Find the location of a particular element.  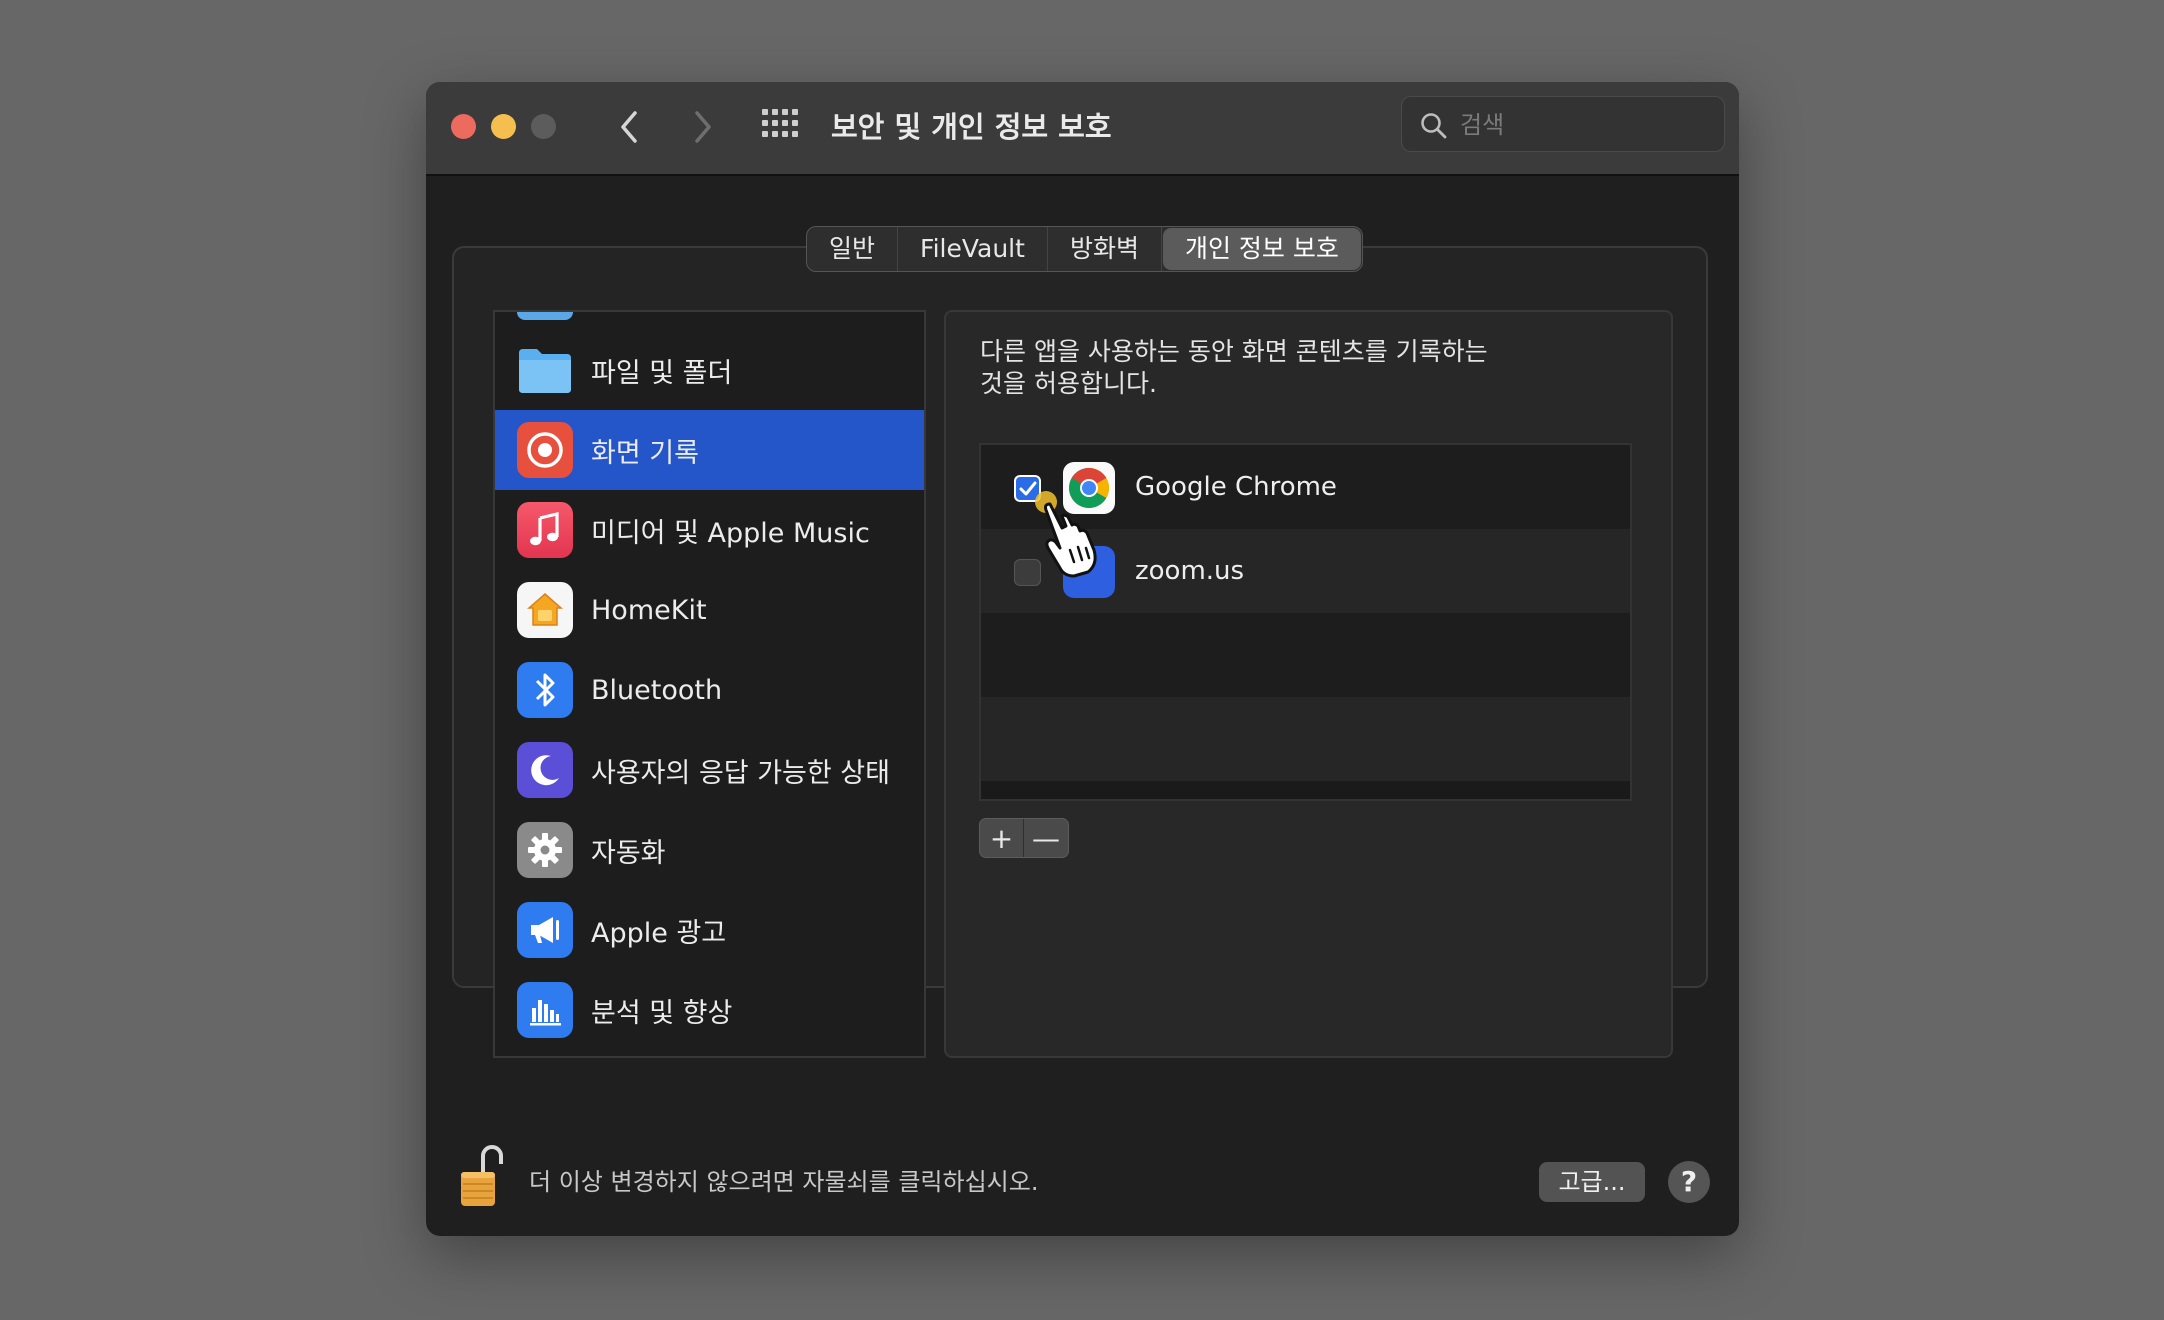

sidebar-item-label: 분석 및 향상 is located at coordinates (662, 1013).